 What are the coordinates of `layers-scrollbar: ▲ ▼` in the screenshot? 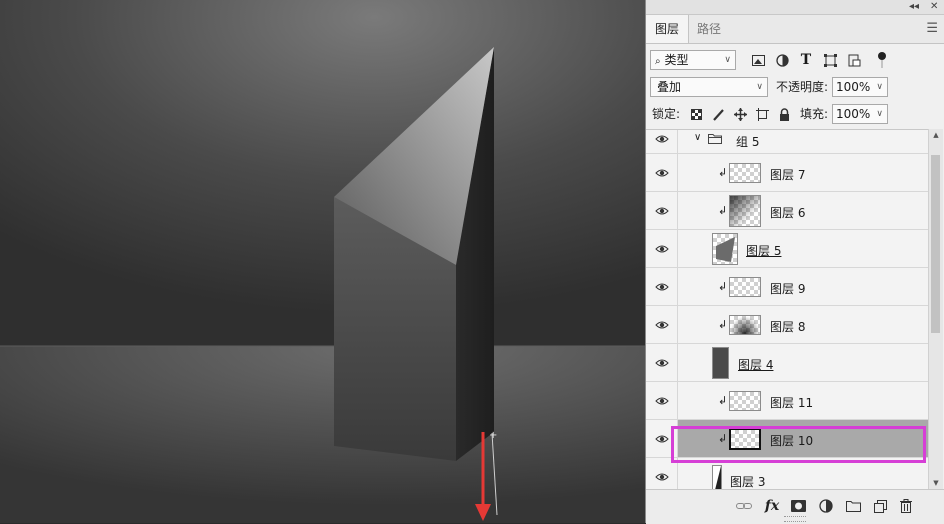 It's located at (935, 309).